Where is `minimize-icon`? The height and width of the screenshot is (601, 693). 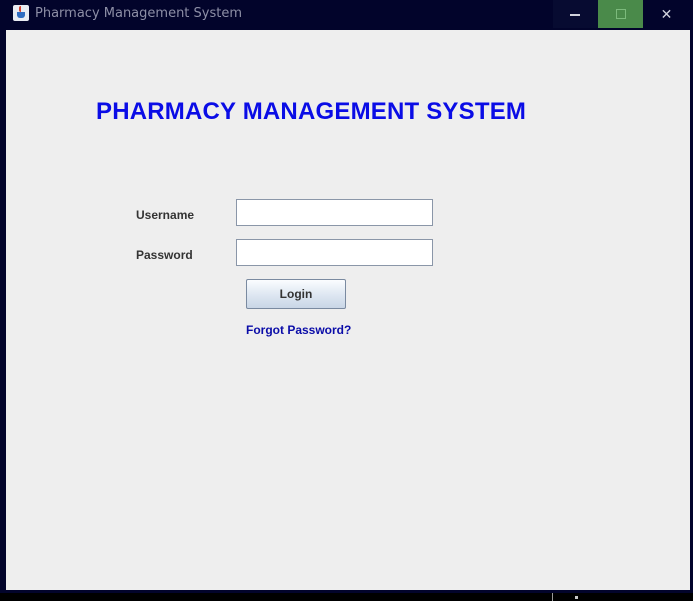 minimize-icon is located at coordinates (575, 15).